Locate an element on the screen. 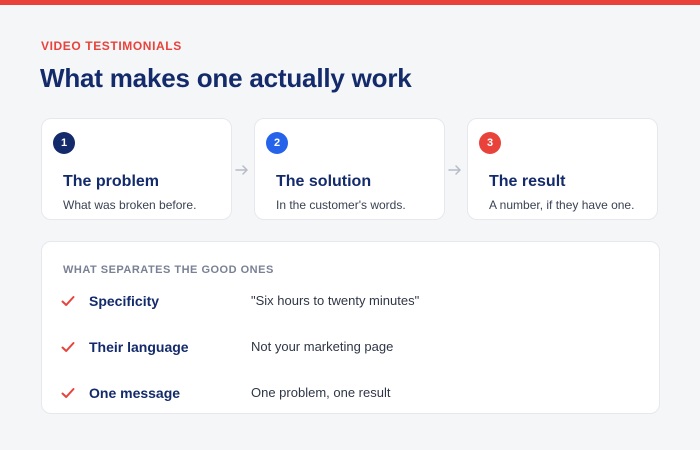 The image size is (700, 450). item-label: Specificity is located at coordinates (124, 301).